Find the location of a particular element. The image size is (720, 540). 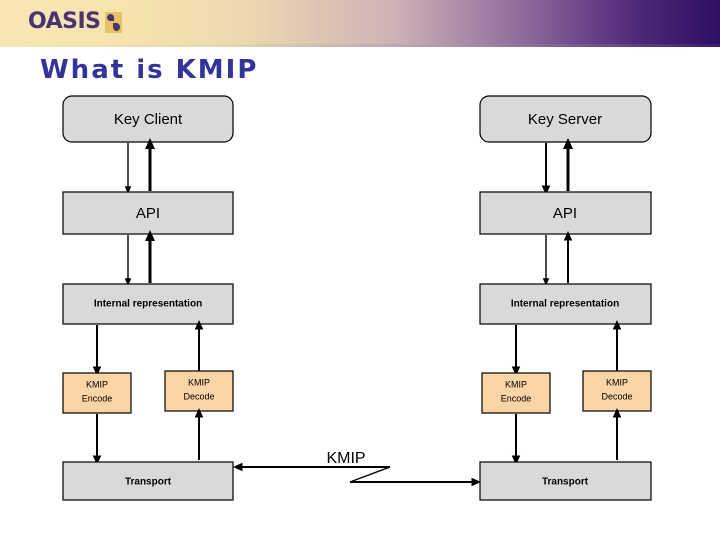

node-left-kmip-encode-label-line1: KMIP is located at coordinates (97, 384).